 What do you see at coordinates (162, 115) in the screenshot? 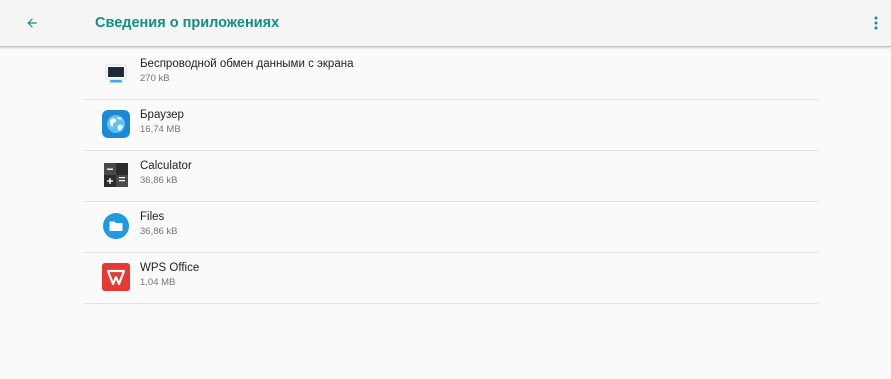
I see `app-name: Браузер` at bounding box center [162, 115].